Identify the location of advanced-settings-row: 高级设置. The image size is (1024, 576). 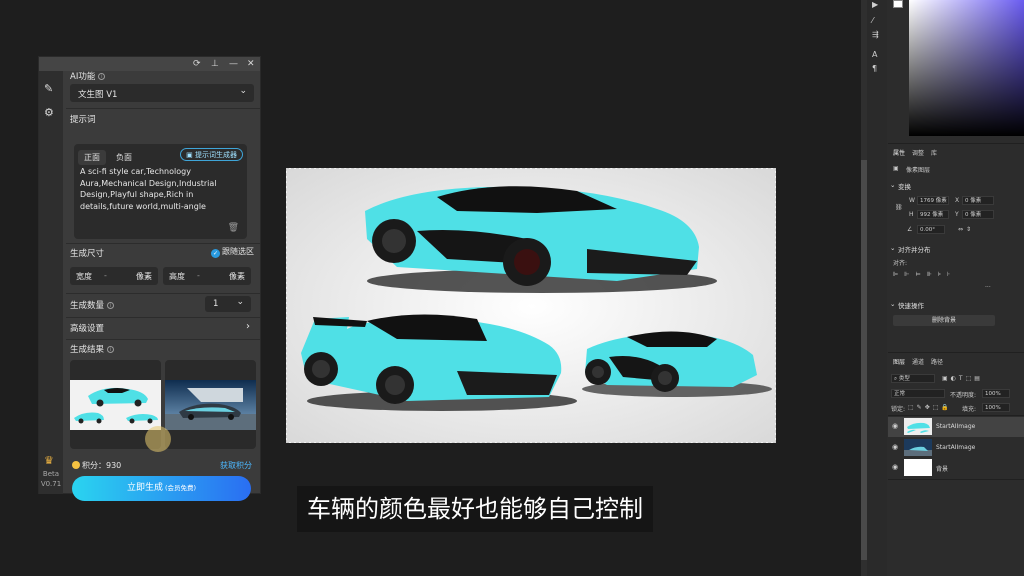
(87, 328).